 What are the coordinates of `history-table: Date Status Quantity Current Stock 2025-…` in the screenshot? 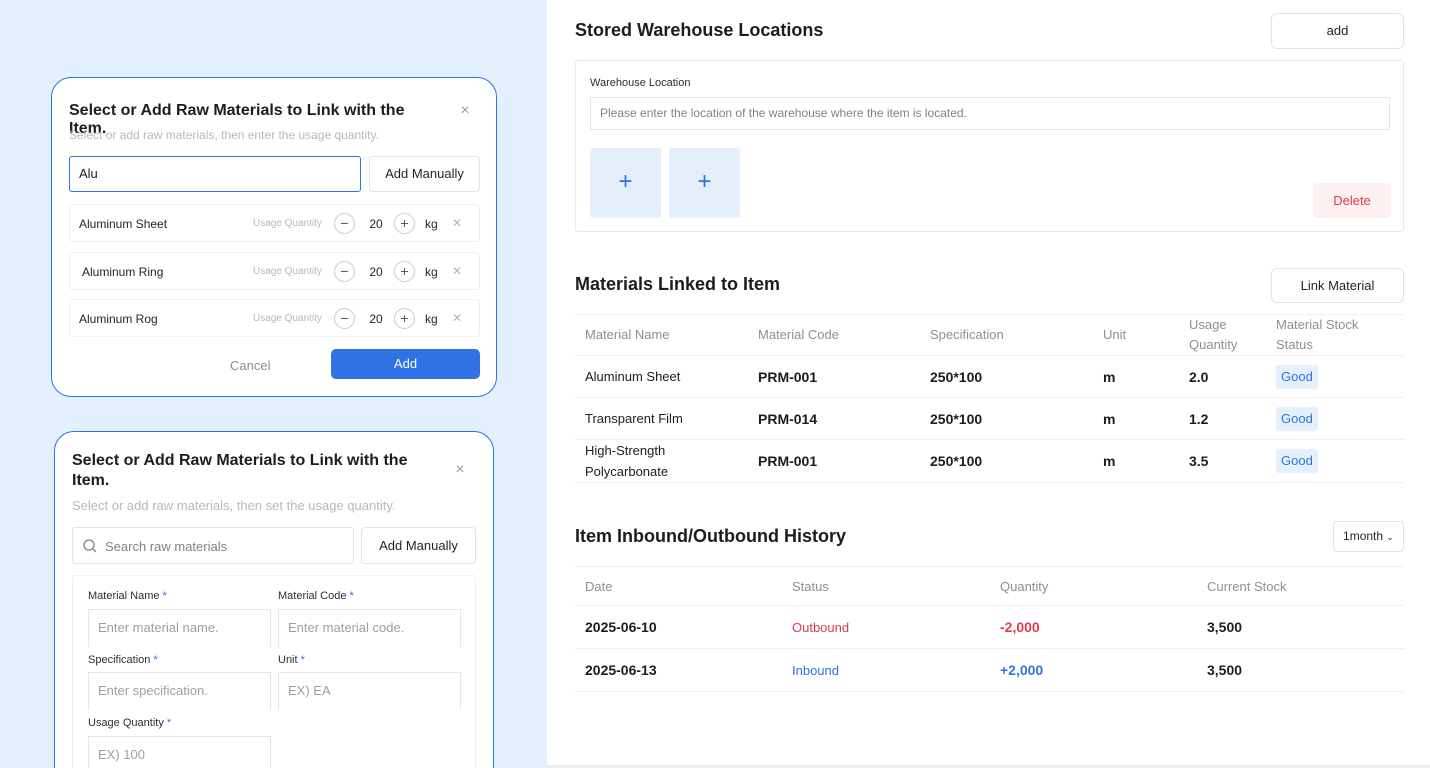 It's located at (989, 629).